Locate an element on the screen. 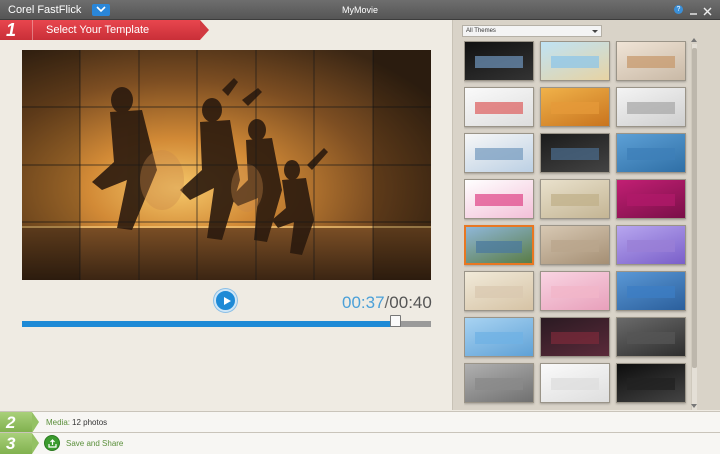  total-time: 00:40 is located at coordinates (410, 302).